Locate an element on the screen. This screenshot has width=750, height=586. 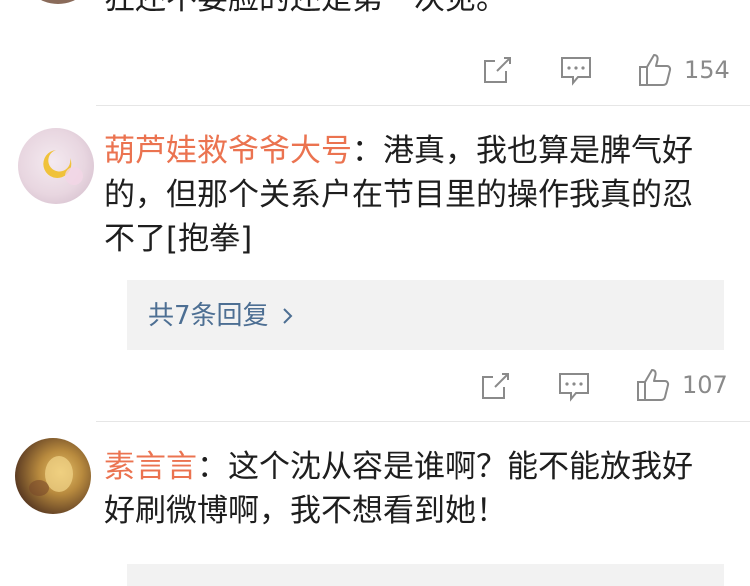
comment-line-3: 不了[抱拳] is located at coordinates (178, 239).